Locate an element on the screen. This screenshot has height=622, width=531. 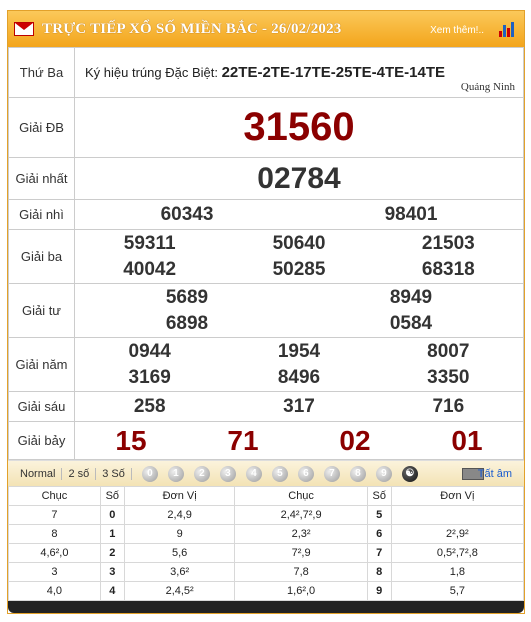
cell: 7,8 is located at coordinates (301, 572).